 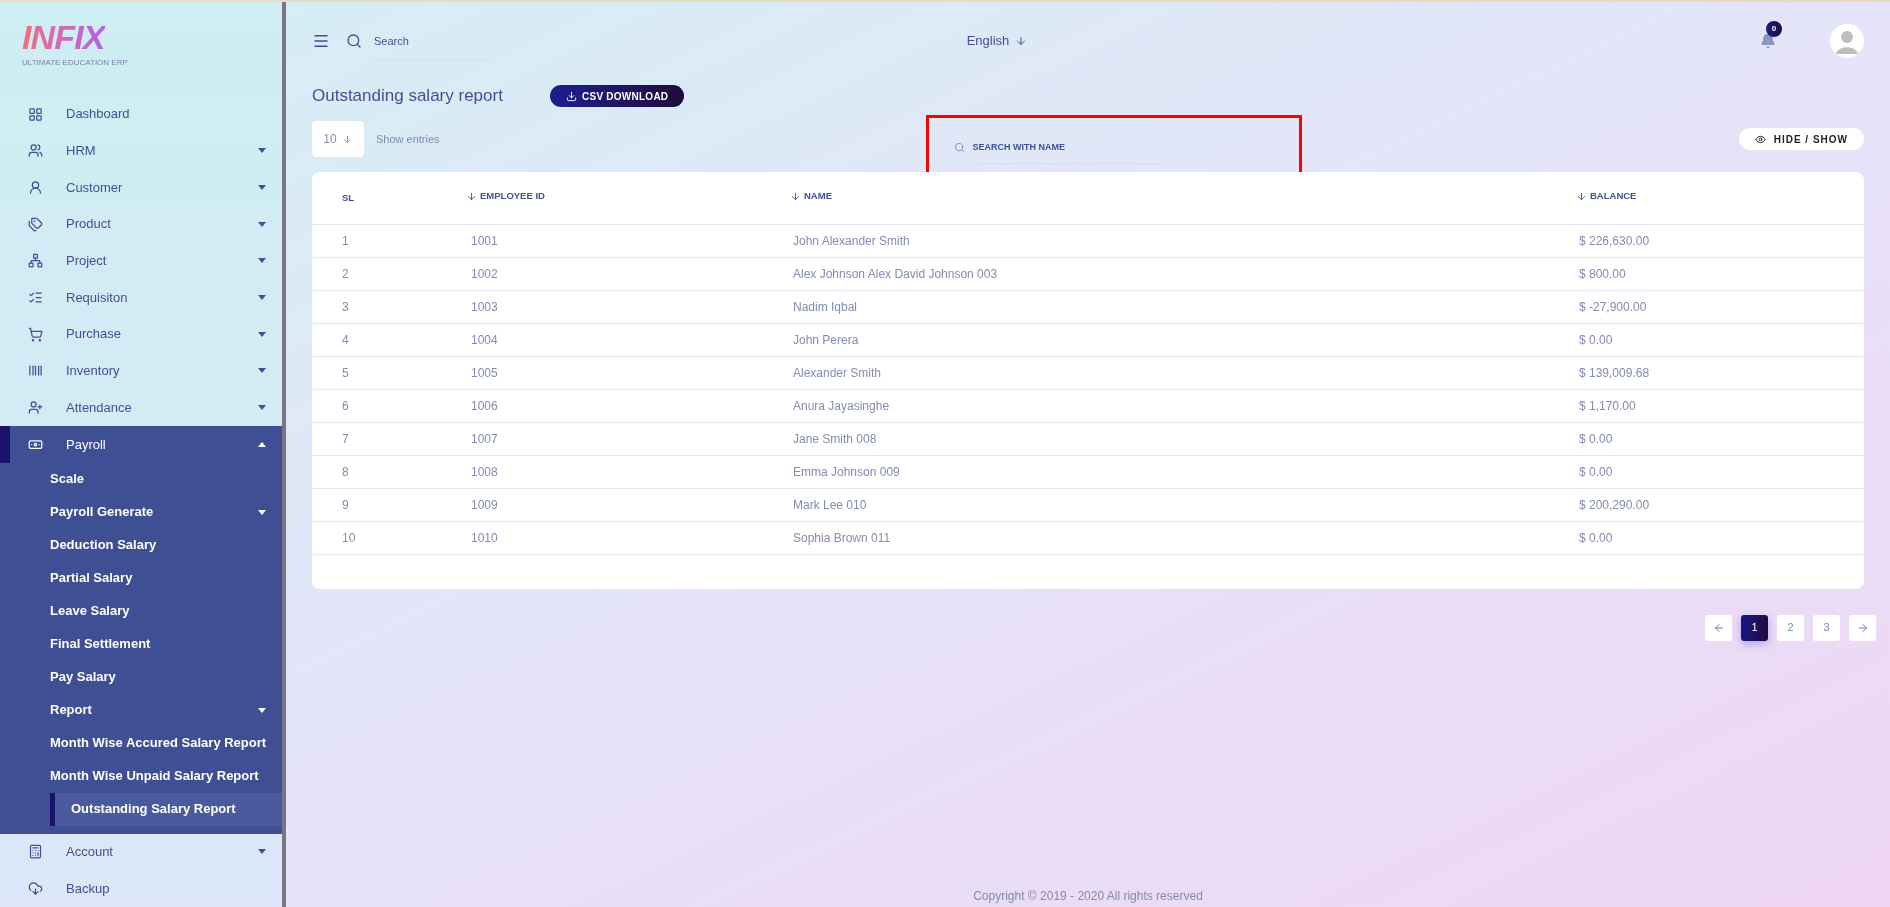 What do you see at coordinates (35, 224) in the screenshot?
I see `tag-icon` at bounding box center [35, 224].